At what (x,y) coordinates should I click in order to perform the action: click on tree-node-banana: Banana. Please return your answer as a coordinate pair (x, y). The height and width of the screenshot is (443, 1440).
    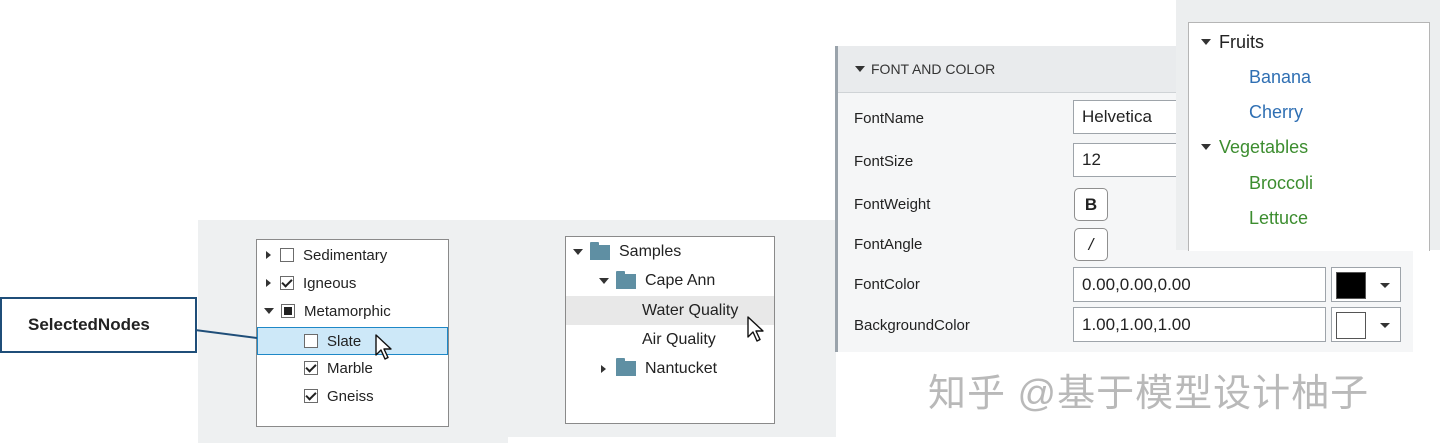
    Looking at the image, I should click on (1309, 77).